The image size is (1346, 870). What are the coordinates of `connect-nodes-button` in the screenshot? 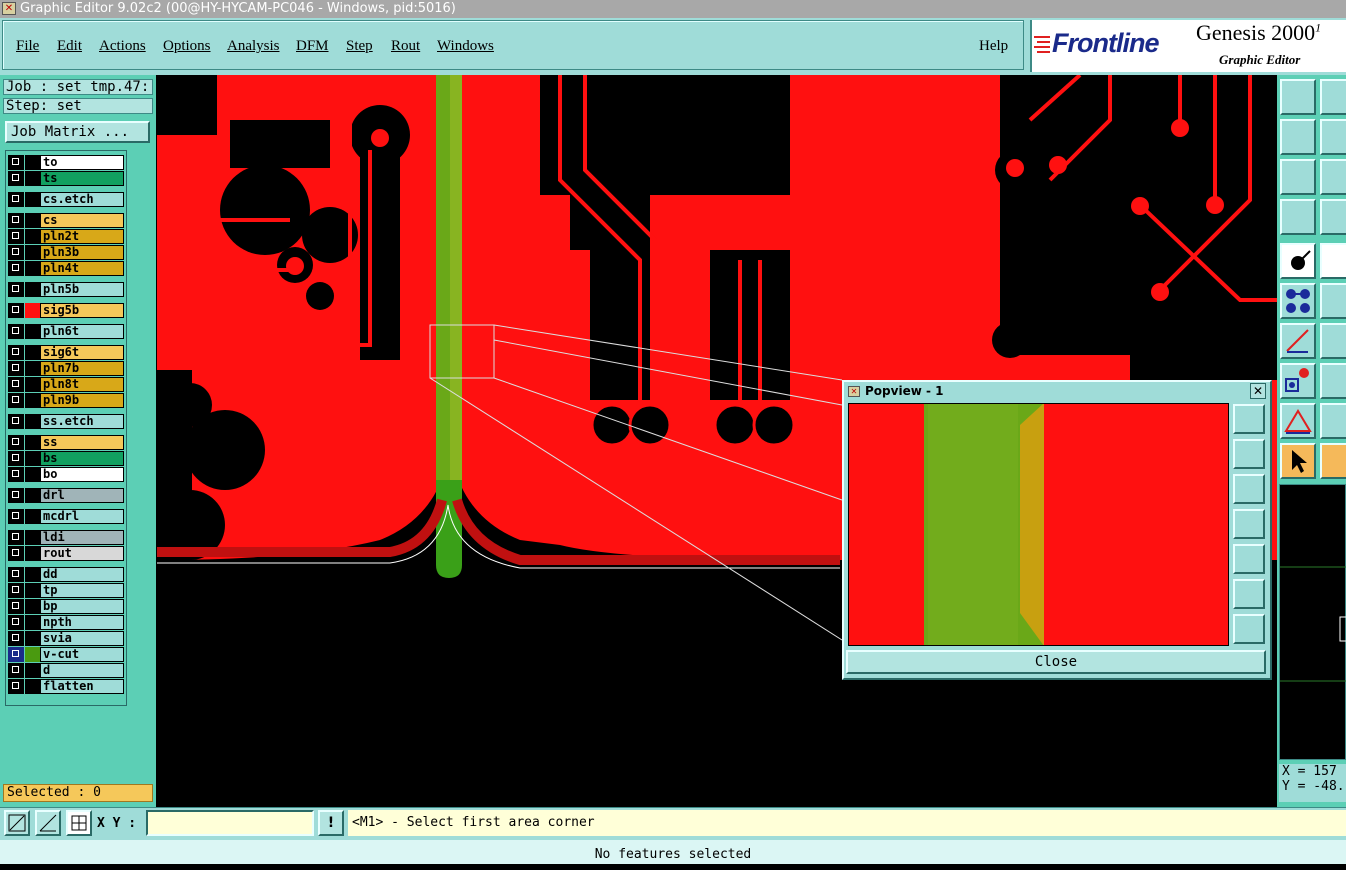 It's located at (1298, 301).